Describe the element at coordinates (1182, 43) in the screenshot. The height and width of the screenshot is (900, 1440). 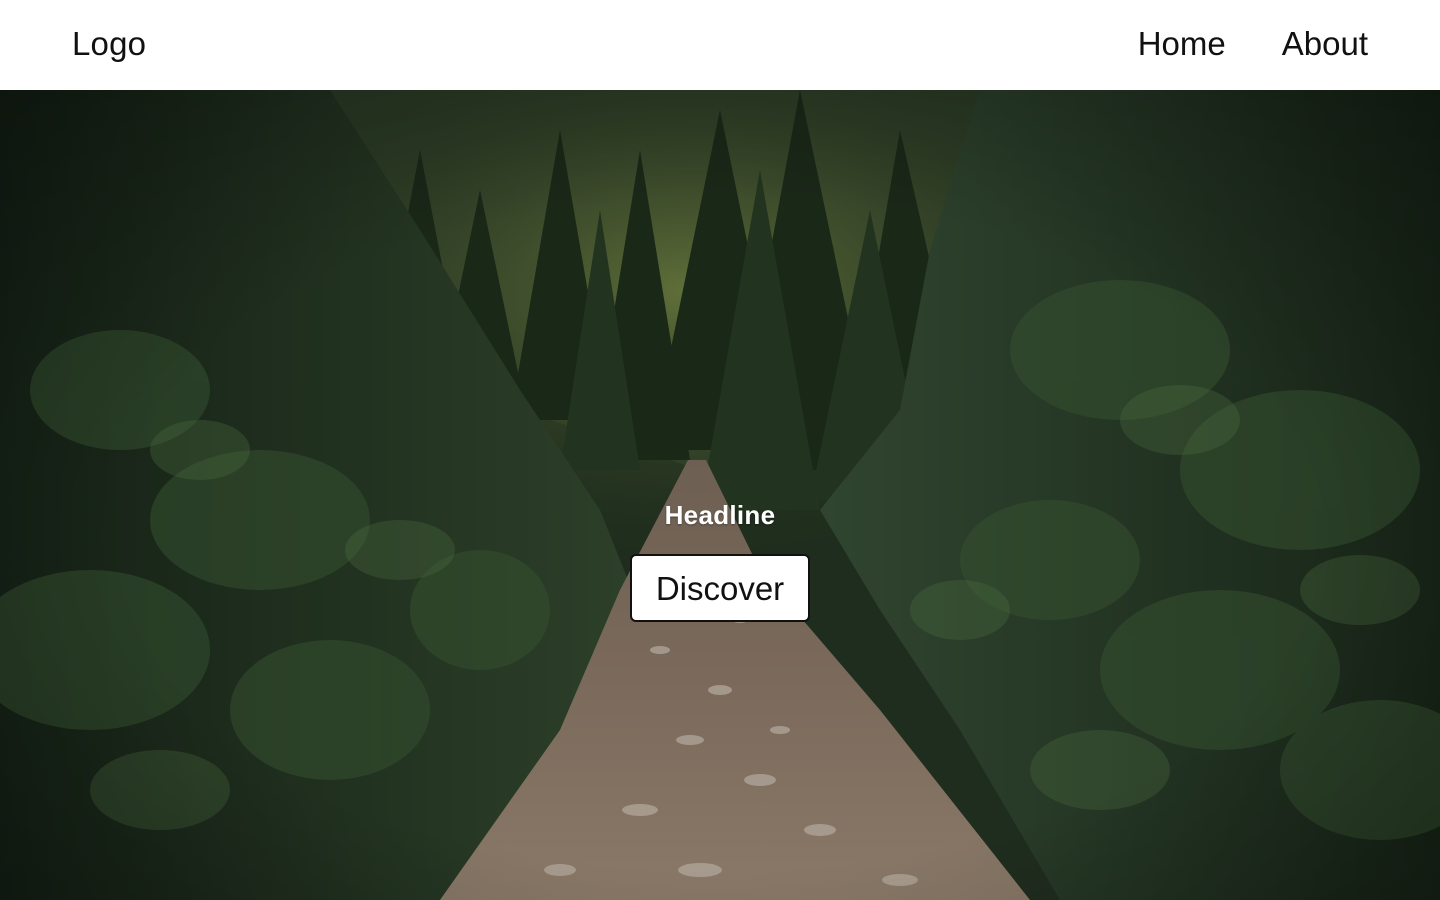
I see `nav-link-home: Home` at that location.